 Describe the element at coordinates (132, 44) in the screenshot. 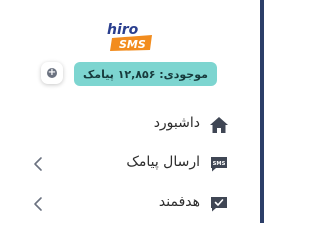

I see `logo-sms-text: SMS` at that location.